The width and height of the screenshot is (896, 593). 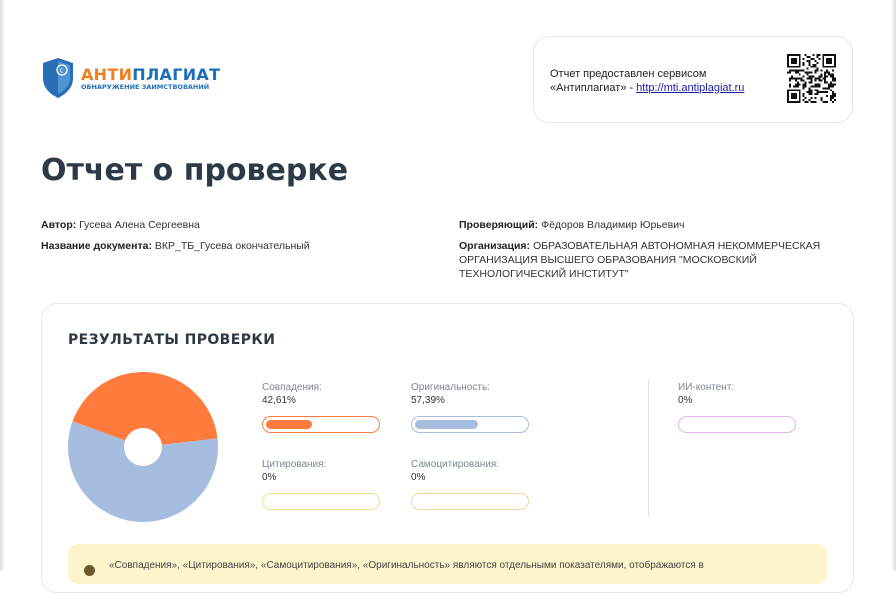 I want to click on selfcitations-bar, so click(x=470, y=501).